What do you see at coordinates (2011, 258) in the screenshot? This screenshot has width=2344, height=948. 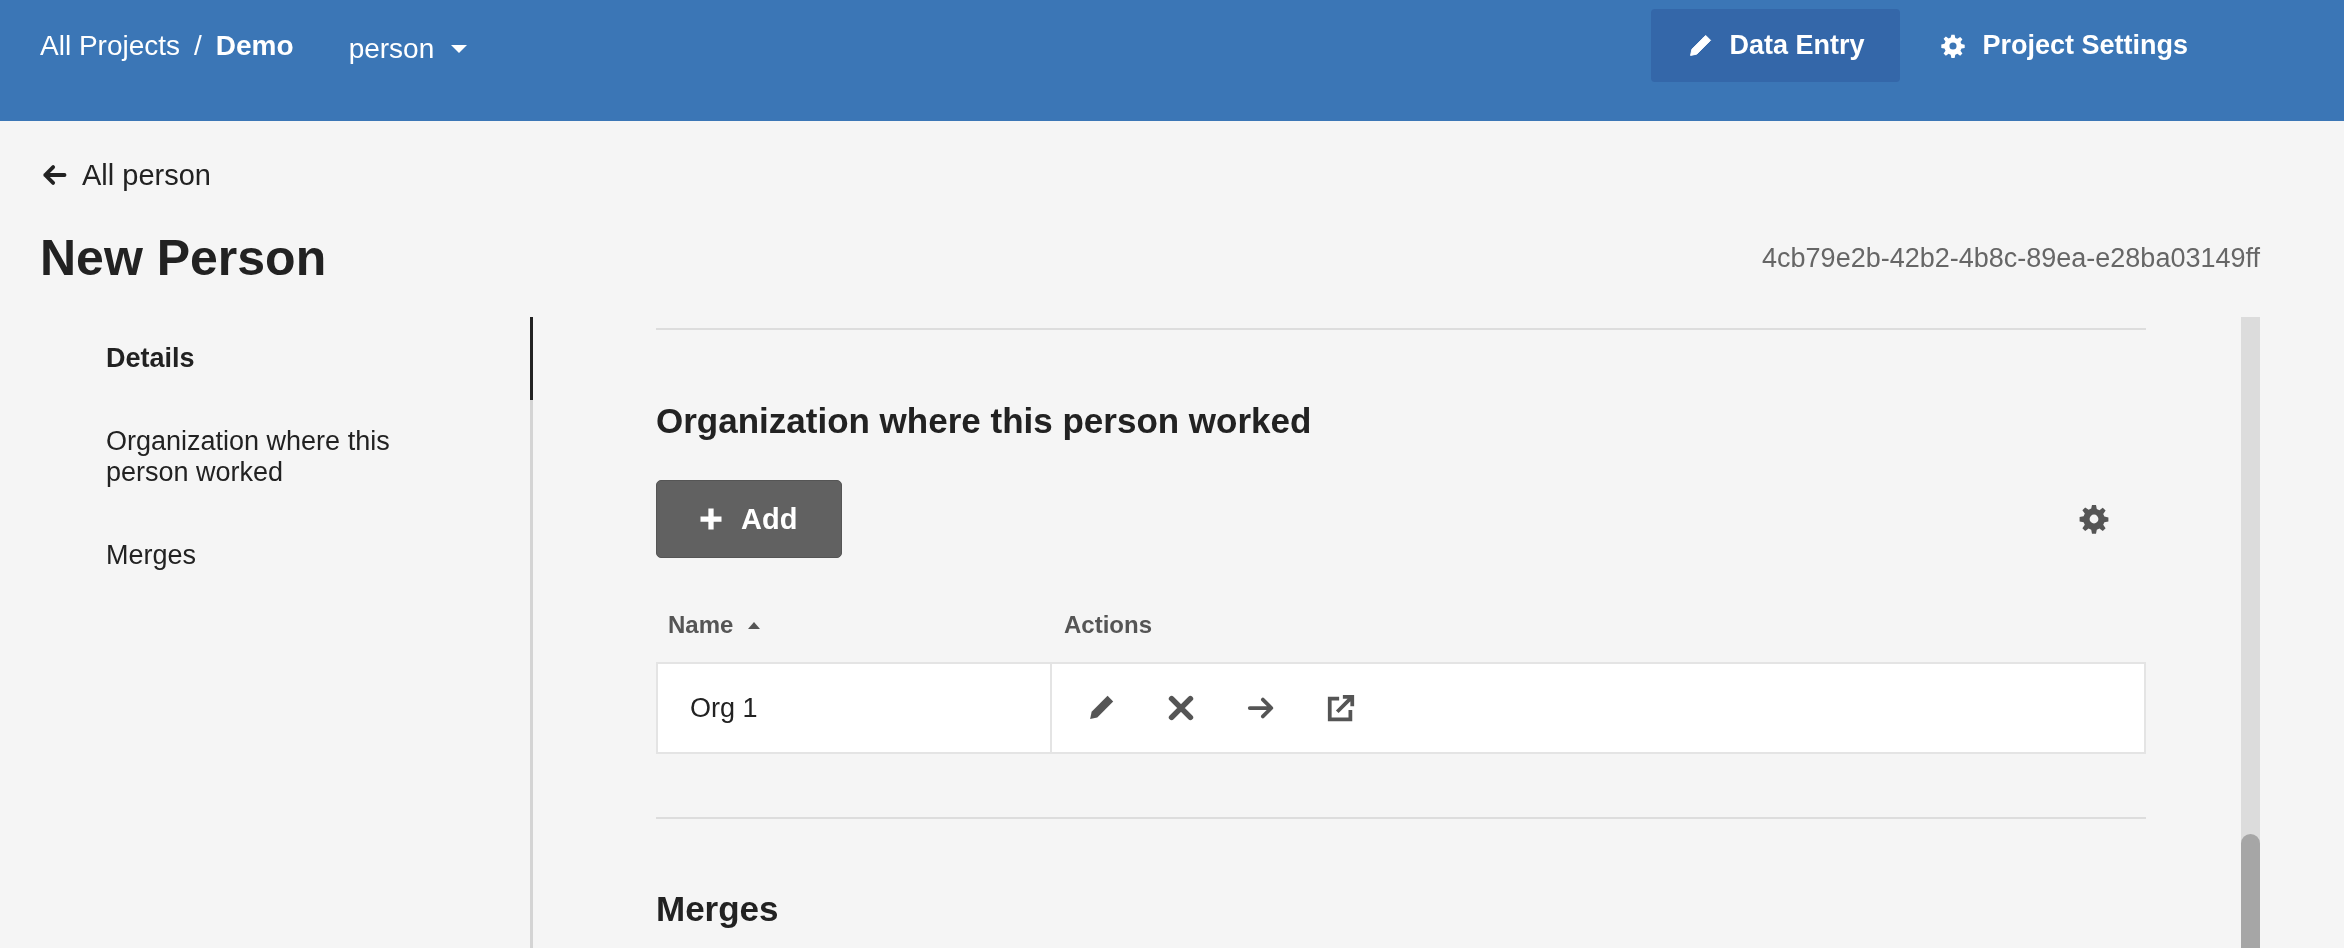 I see `record-id: 4cb79e2b-42b2-4b8c-89ea-e28ba03149ff` at bounding box center [2011, 258].